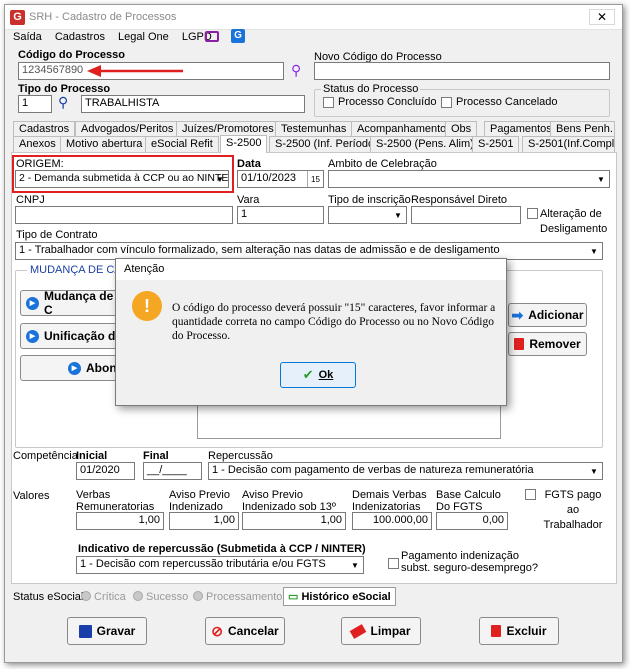 The image size is (630, 669). I want to click on adicionar-button: ➡ Adicionar, so click(547, 315).